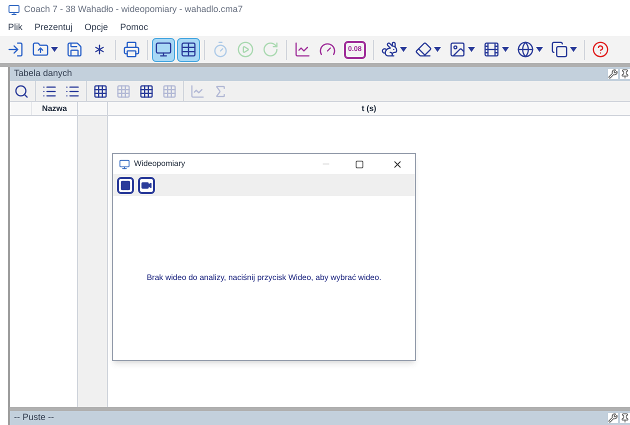 The height and width of the screenshot is (425, 630). I want to click on printer-icon, so click(131, 49).